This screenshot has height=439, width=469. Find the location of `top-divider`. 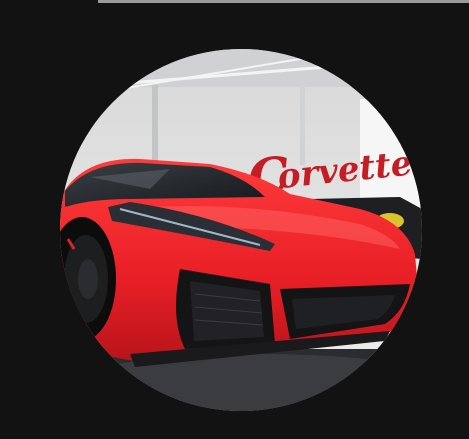

top-divider is located at coordinates (283, 1).